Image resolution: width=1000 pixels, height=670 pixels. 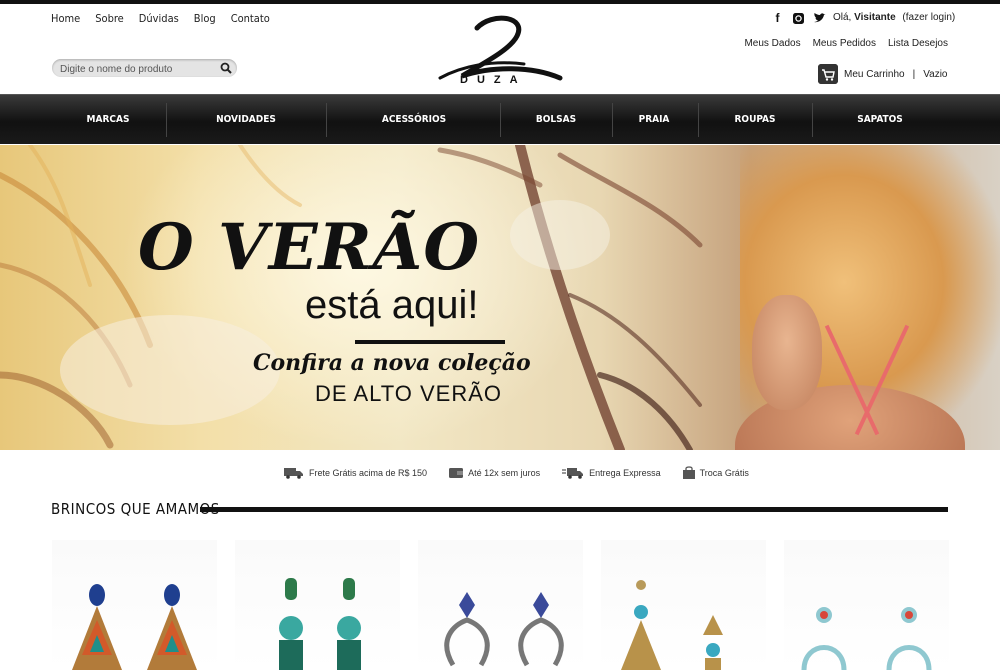 What do you see at coordinates (135, 509) in the screenshot?
I see `section-title: BRINCOS QUE AMAMOS` at bounding box center [135, 509].